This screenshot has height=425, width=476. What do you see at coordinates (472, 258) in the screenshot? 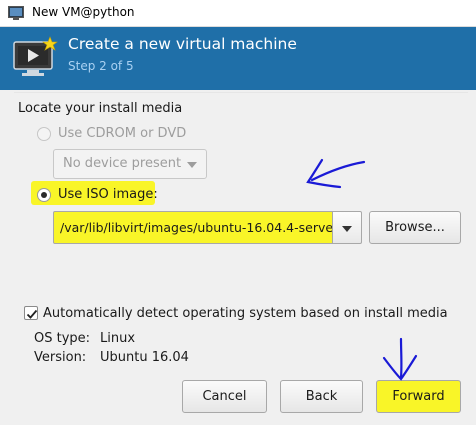
I see `window-right-edge` at bounding box center [472, 258].